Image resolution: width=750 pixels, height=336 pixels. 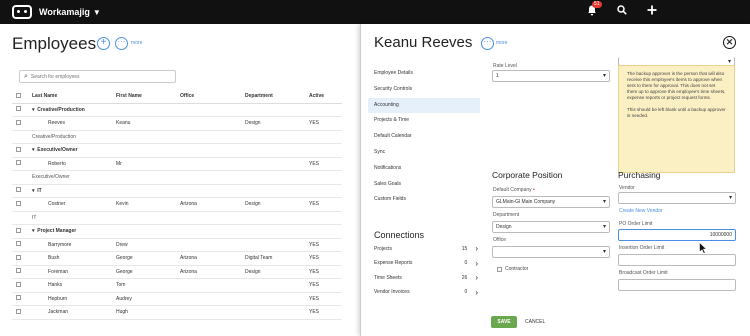 I want to click on cancel-button: CANCEL, so click(x=535, y=322).